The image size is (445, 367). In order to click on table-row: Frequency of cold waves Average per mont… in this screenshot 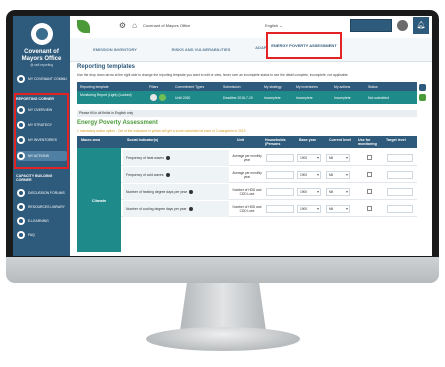, I will do `click(269, 175)`.